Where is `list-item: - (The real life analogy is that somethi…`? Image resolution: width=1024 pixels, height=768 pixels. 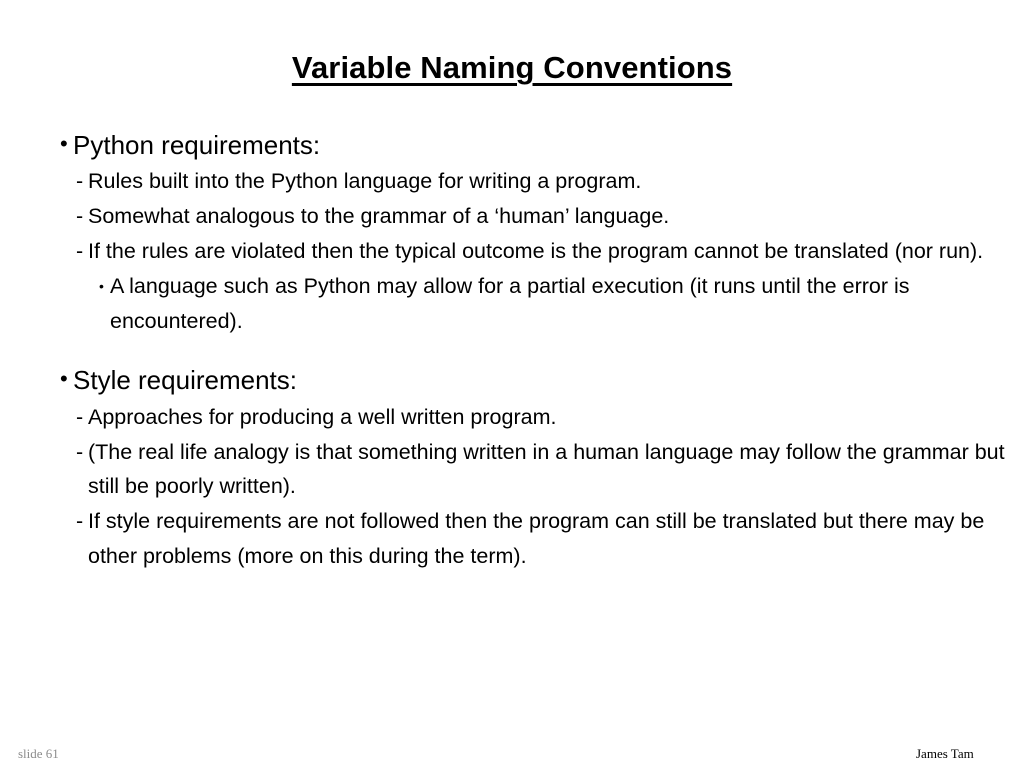 list-item: - (The real life analogy is that somethi… is located at coordinates (511, 470).